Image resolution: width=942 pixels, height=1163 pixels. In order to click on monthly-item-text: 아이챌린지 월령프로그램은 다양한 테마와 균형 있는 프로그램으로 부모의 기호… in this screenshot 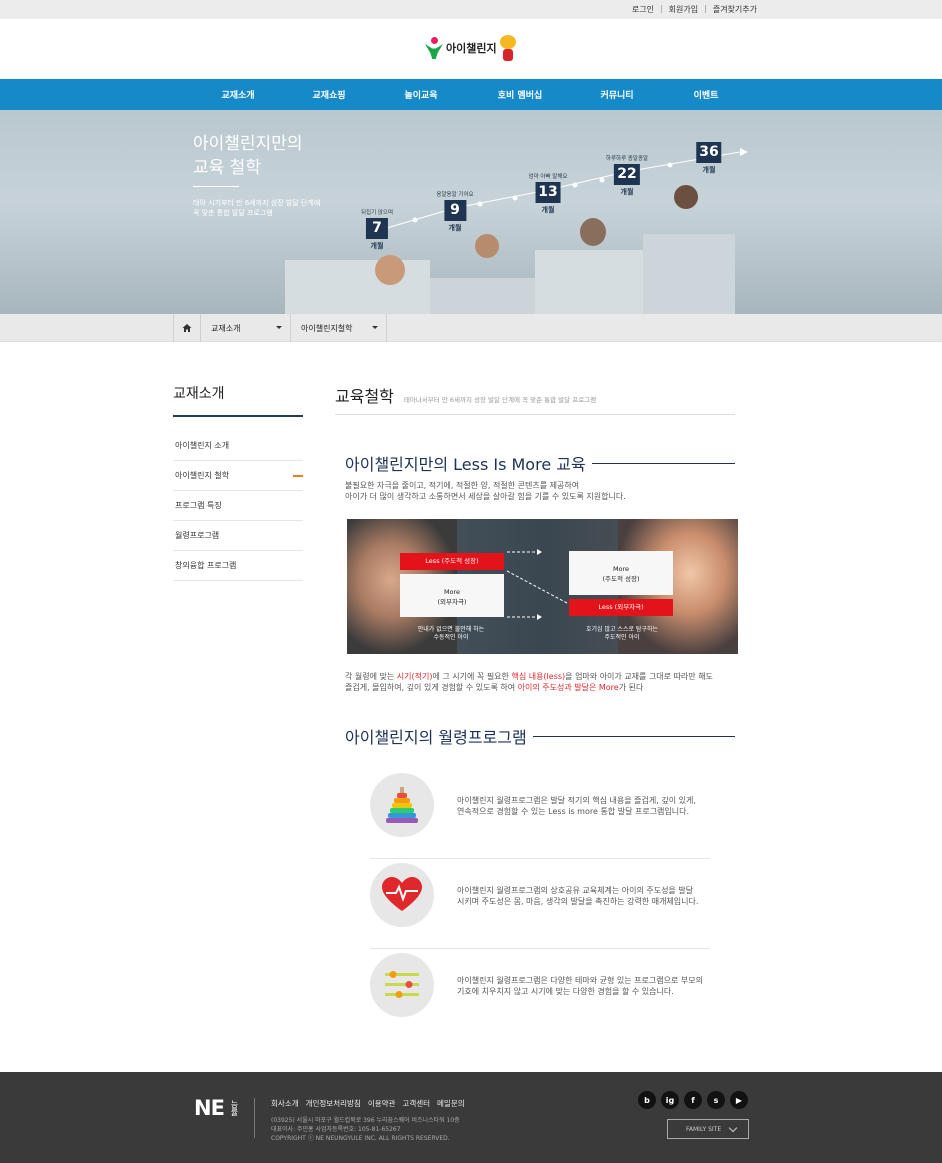, I will do `click(580, 986)`.